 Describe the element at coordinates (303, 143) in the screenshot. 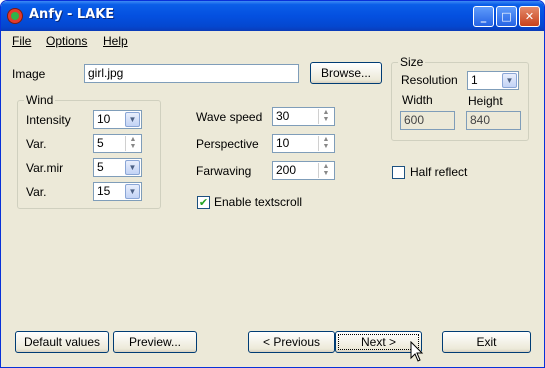

I see `perspective-spinner: 10 ▲ ▼` at that location.